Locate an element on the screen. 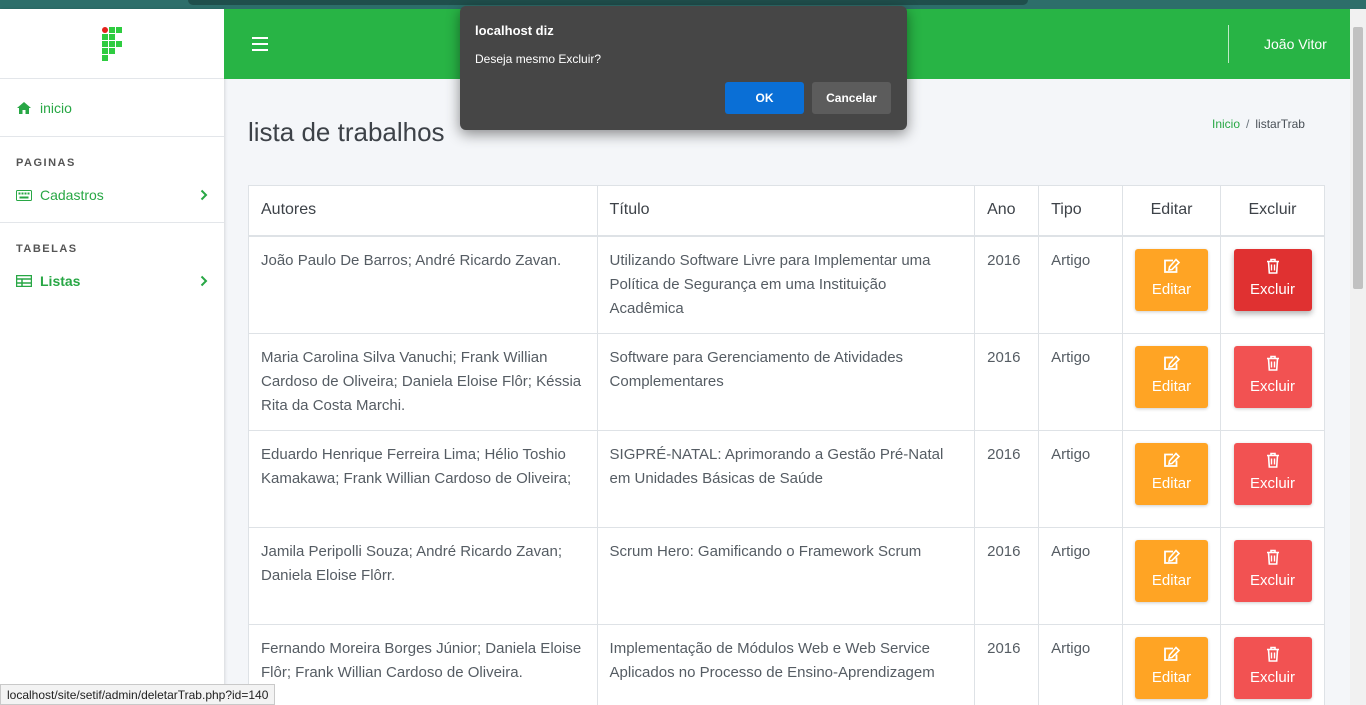 The height and width of the screenshot is (705, 1366). brand-logo is located at coordinates (112, 44).